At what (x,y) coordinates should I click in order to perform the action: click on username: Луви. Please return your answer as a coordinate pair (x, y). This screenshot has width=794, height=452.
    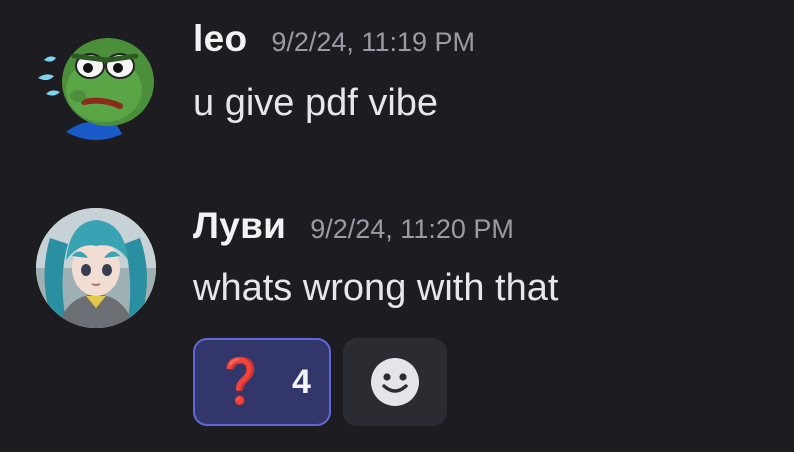
    Looking at the image, I should click on (239, 226).